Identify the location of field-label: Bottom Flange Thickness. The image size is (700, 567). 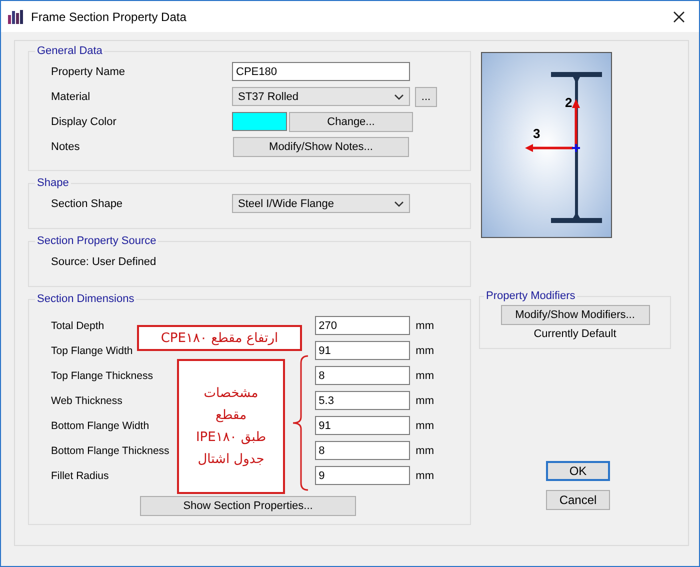
(110, 450).